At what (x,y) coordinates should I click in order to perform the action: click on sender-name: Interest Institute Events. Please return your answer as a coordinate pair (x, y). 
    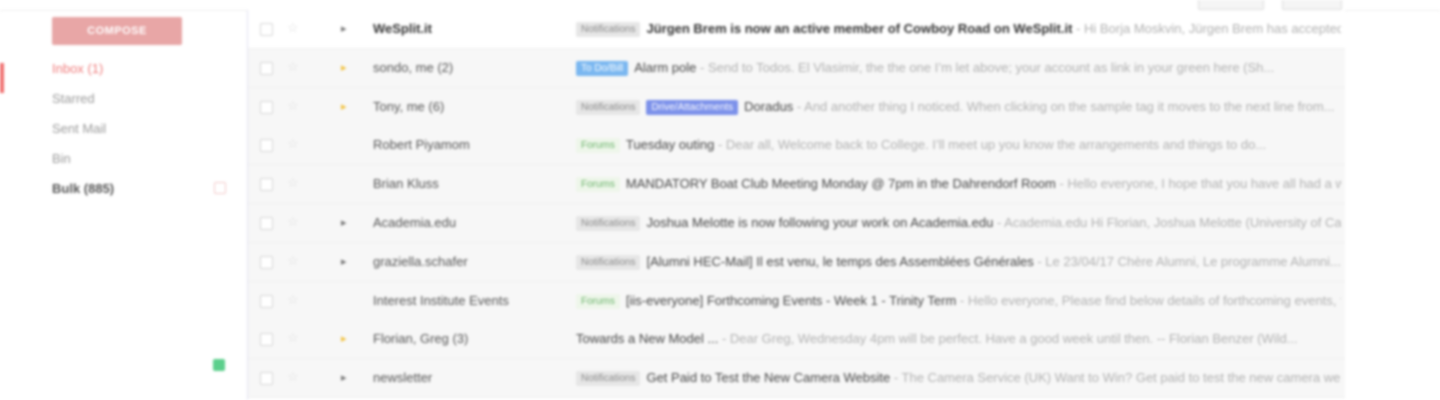
    Looking at the image, I should click on (441, 300).